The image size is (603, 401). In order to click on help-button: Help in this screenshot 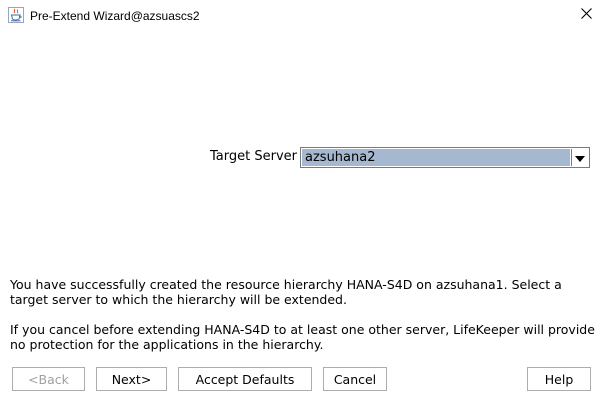, I will do `click(559, 379)`.